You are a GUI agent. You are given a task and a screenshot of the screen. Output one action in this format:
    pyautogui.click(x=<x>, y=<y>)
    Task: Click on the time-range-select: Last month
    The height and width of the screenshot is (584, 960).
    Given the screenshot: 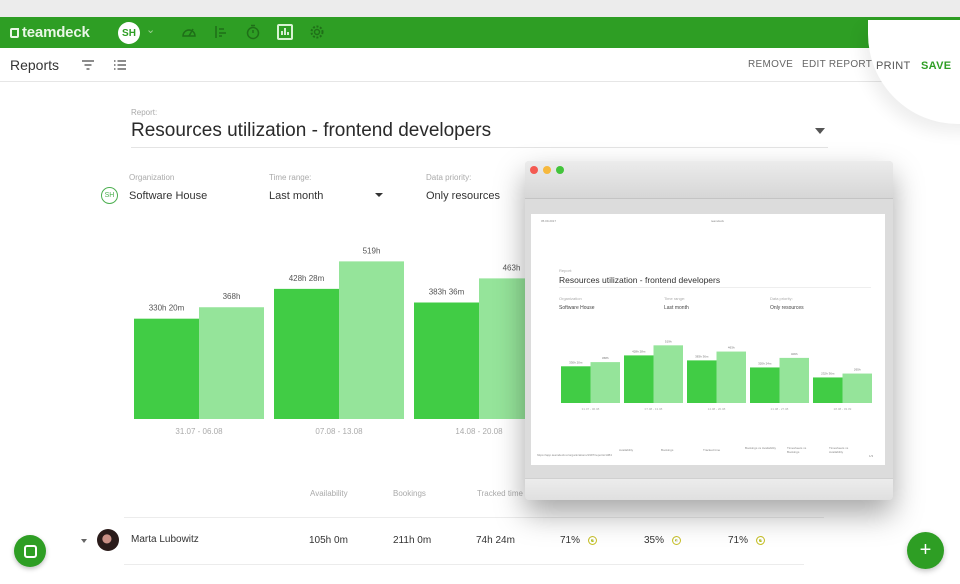 What is the action you would take?
    pyautogui.click(x=296, y=196)
    